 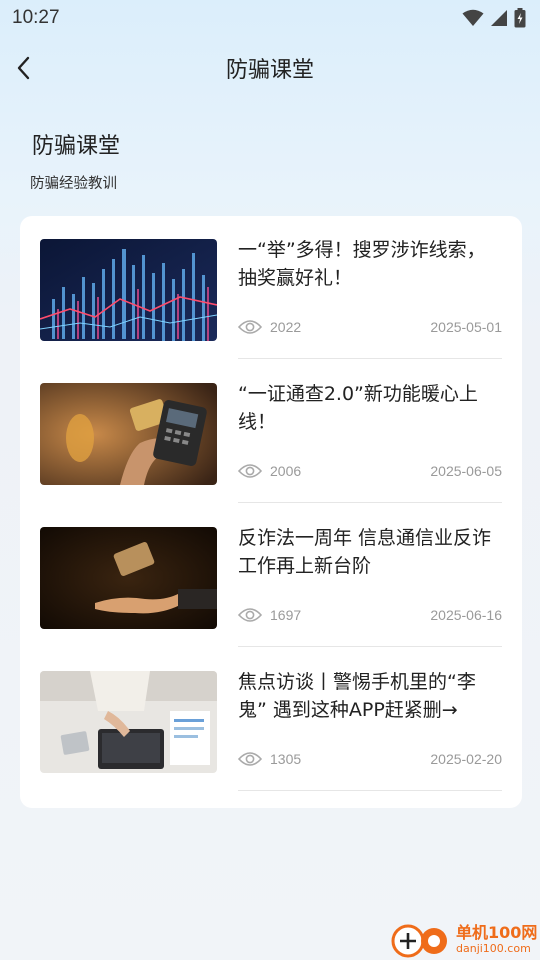 What do you see at coordinates (75, 160) in the screenshot?
I see `section-header: 防骗课堂 防骗经验教训` at bounding box center [75, 160].